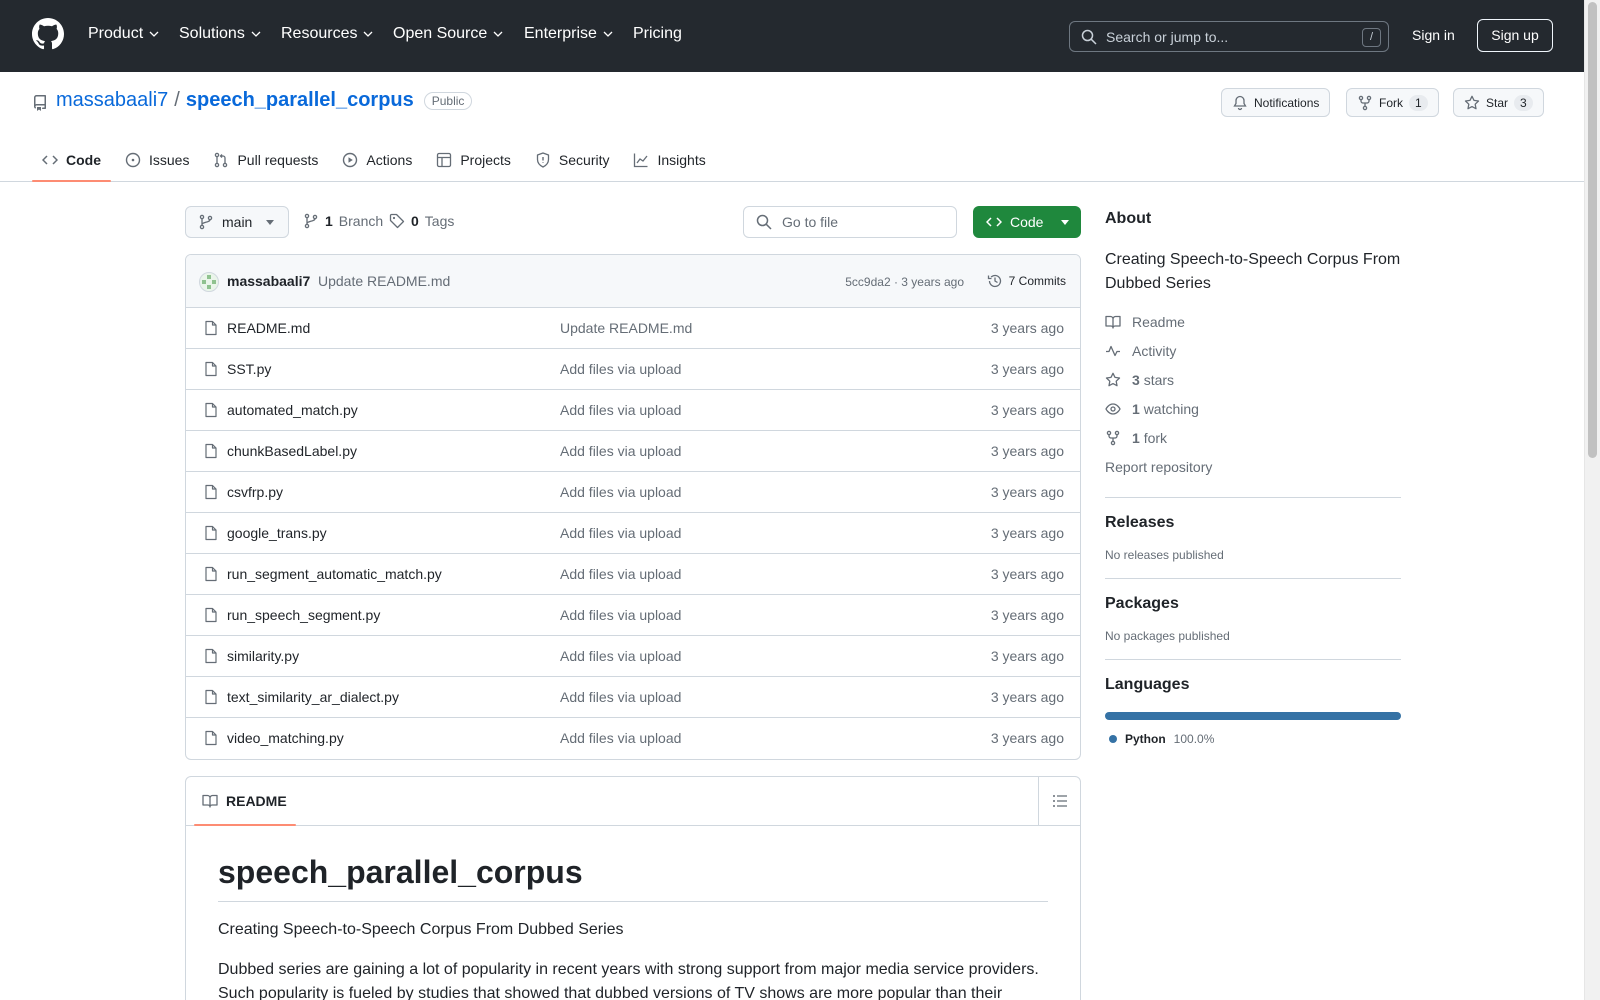 This screenshot has height=1000, width=1600. What do you see at coordinates (1276, 102) in the screenshot?
I see `notifications-button: Notifications` at bounding box center [1276, 102].